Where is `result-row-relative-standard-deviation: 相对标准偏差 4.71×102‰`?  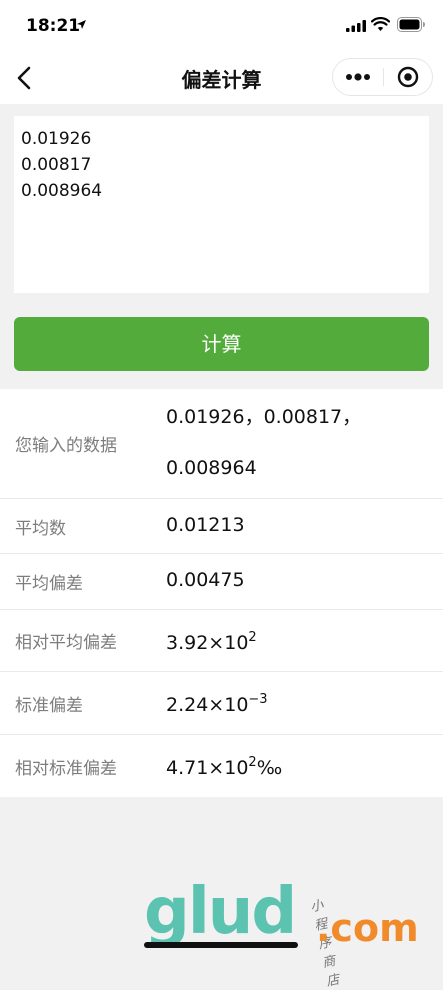 result-row-relative-standard-deviation: 相对标准偏差 4.71×102‰ is located at coordinates (221, 766).